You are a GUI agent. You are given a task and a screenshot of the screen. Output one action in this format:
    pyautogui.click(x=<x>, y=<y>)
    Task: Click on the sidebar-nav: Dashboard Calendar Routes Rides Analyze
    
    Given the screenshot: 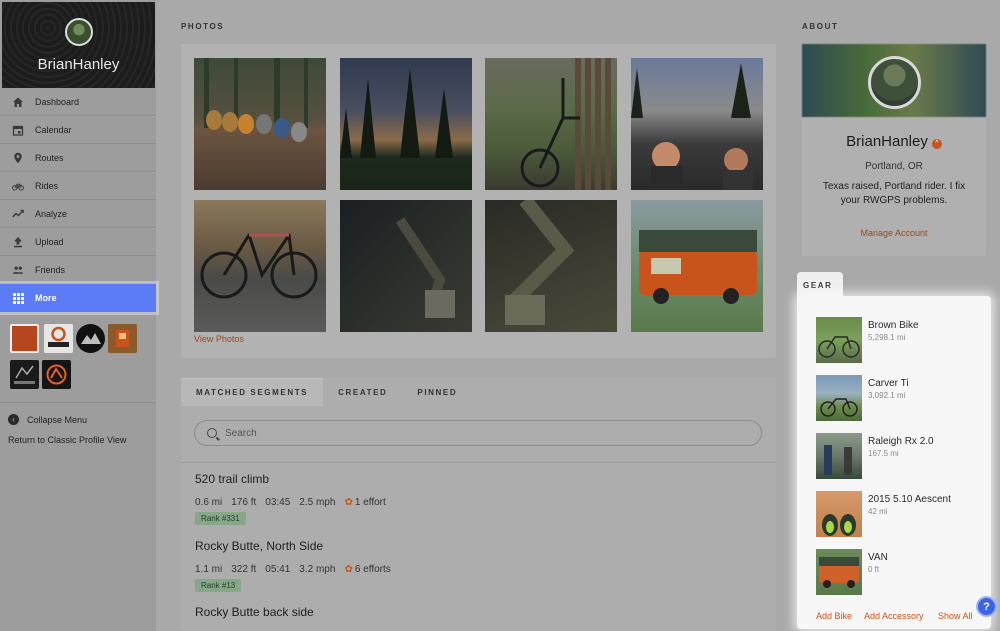 What is the action you would take?
    pyautogui.click(x=78, y=200)
    